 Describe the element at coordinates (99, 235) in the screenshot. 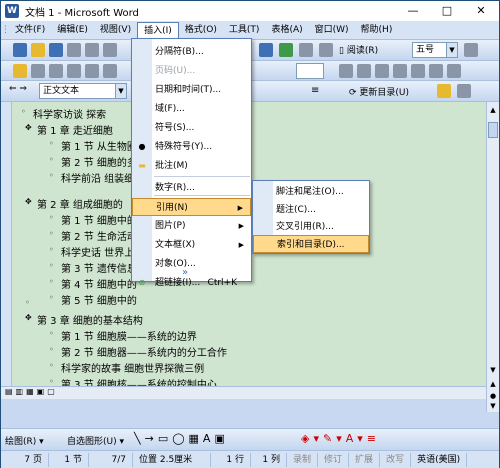

I see `outline-line: 第 2 节 生命活动` at that location.